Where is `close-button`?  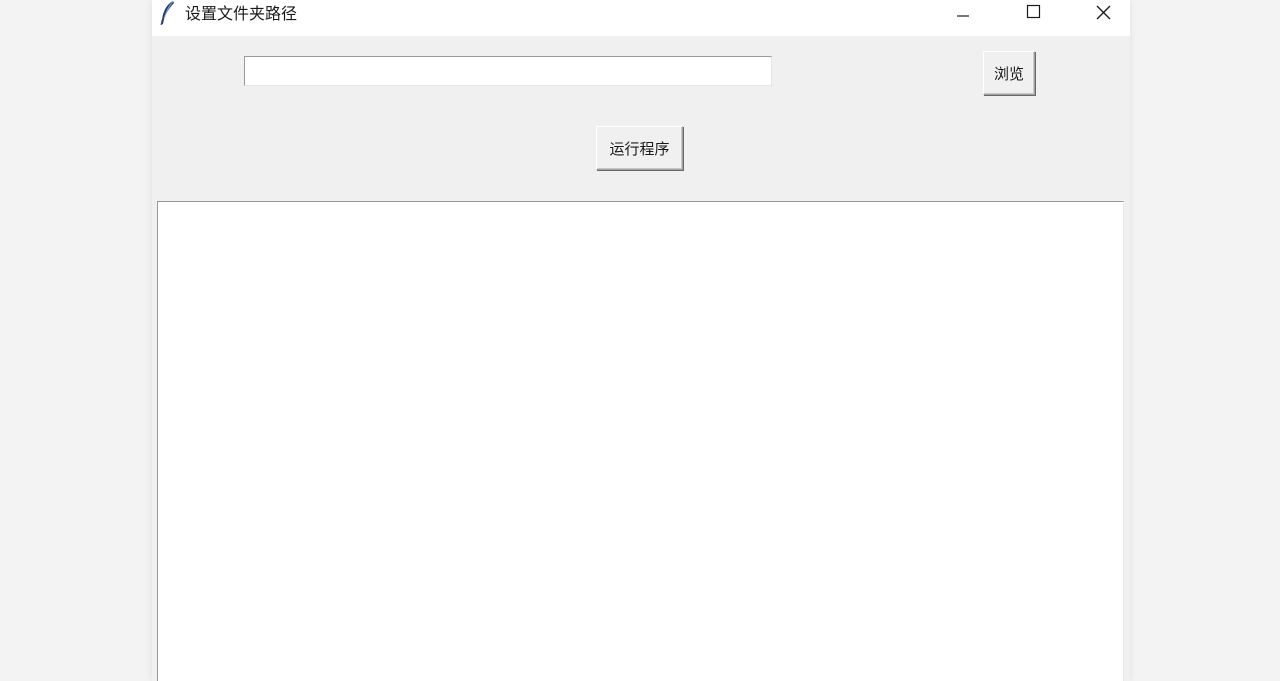 close-button is located at coordinates (1103, 14).